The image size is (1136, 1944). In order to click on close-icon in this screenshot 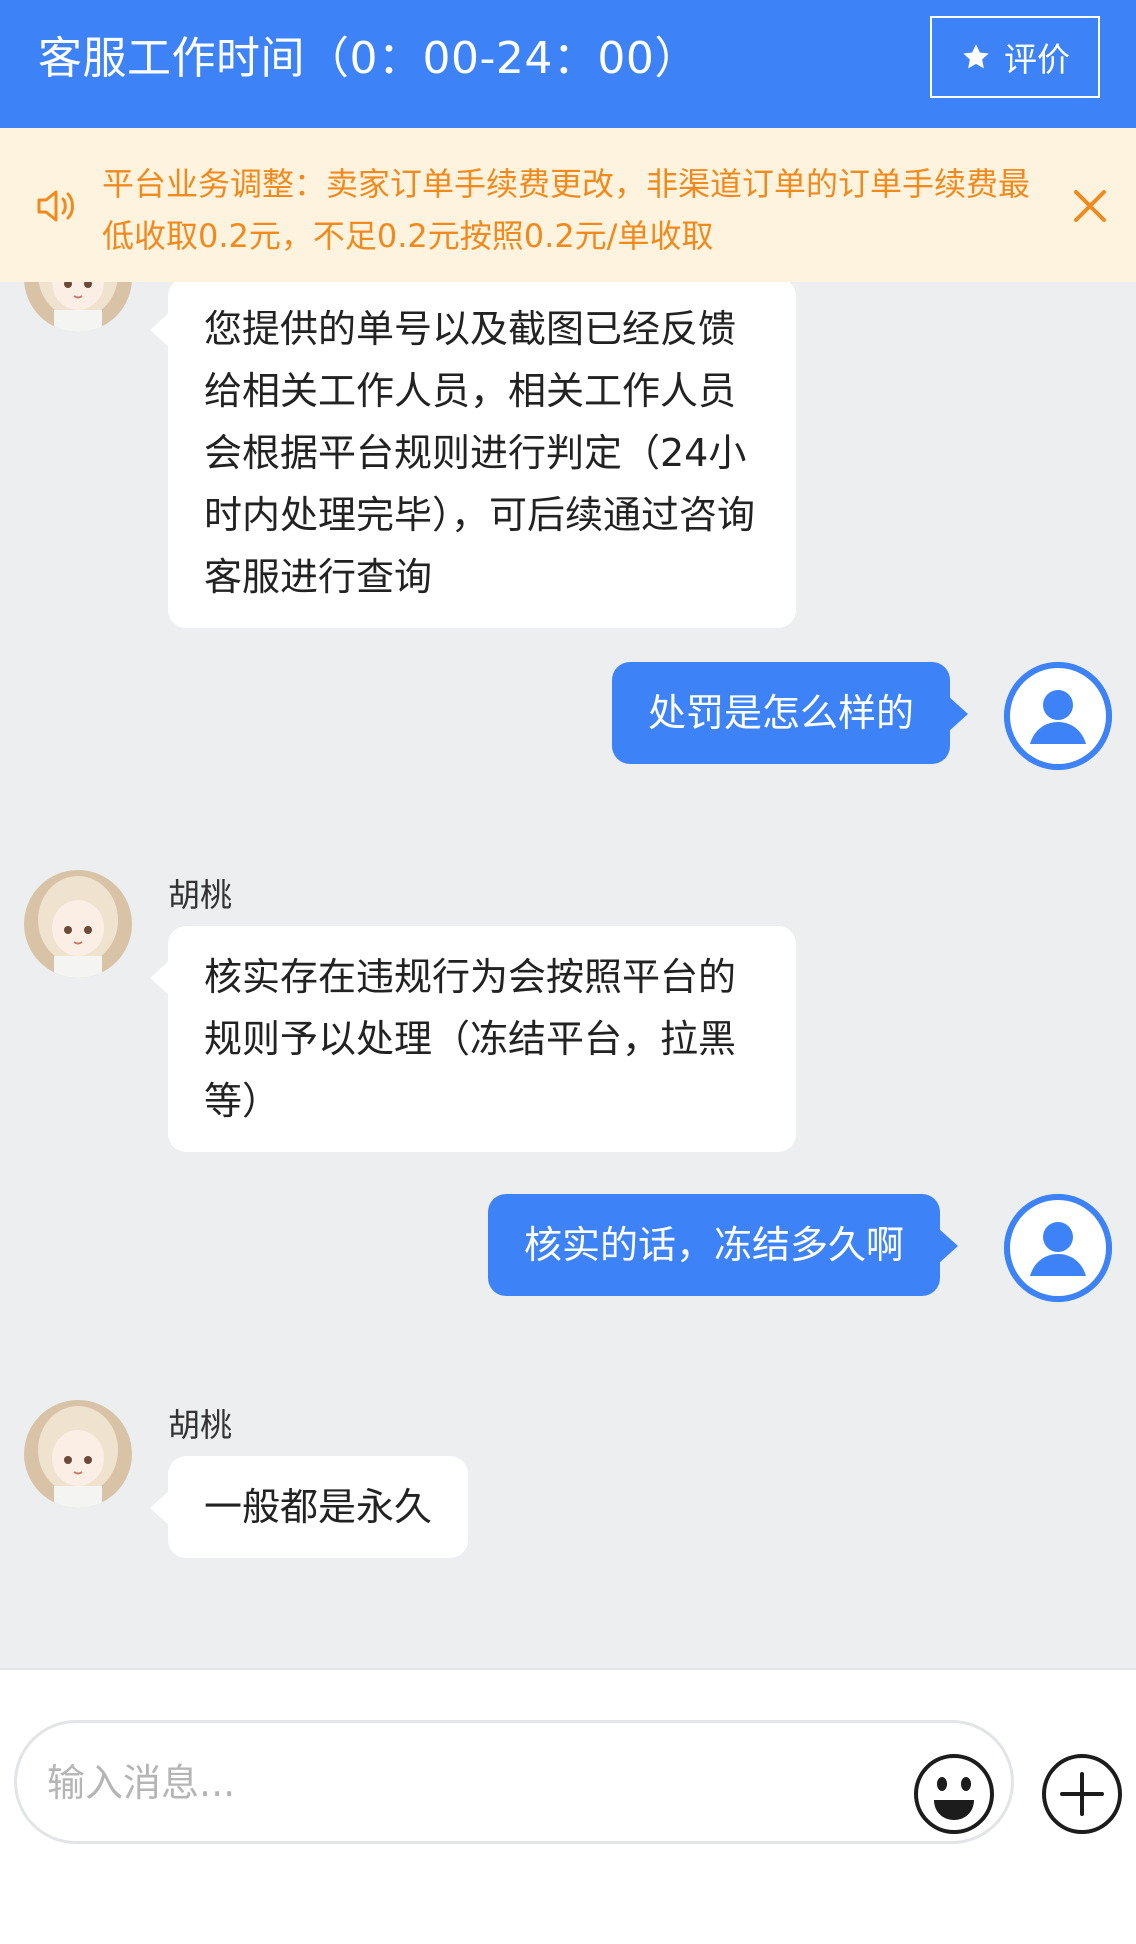, I will do `click(1090, 206)`.